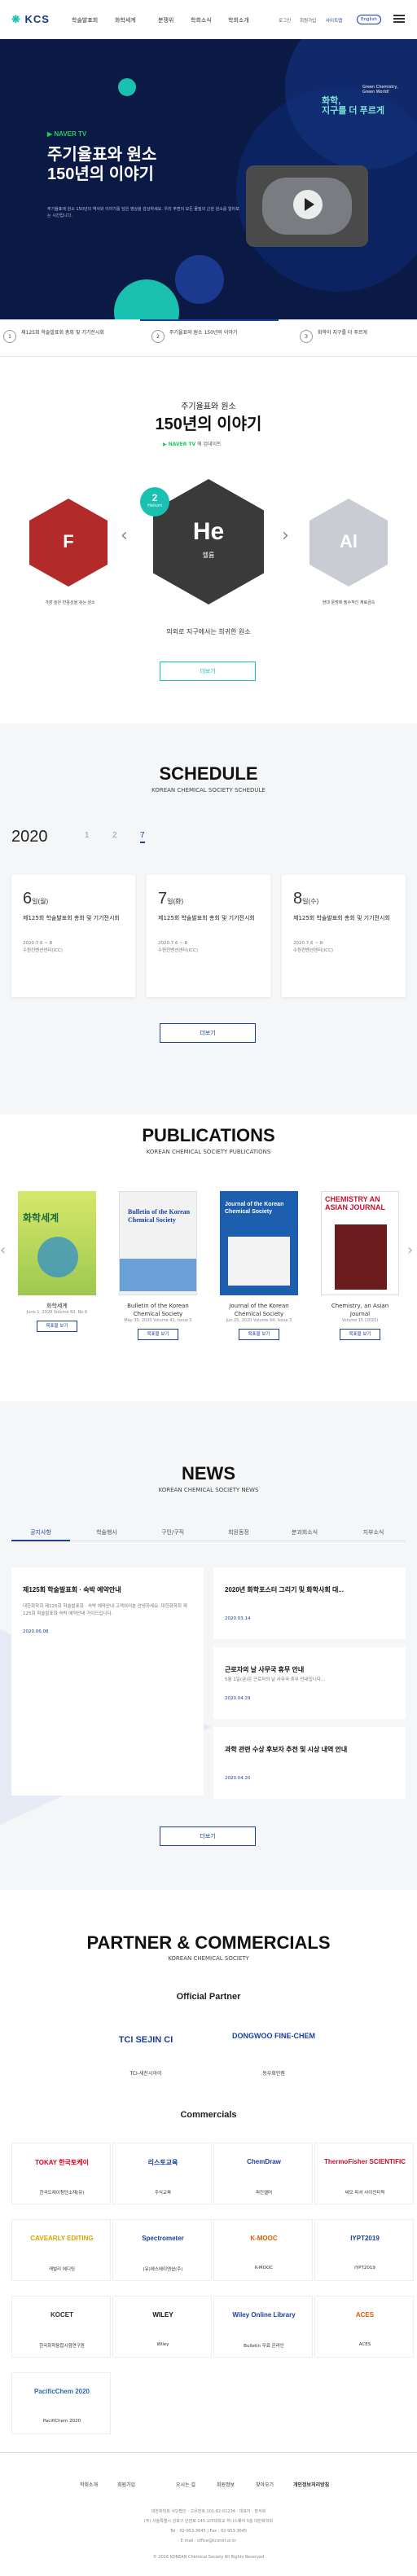 The height and width of the screenshot is (2576, 417). I want to click on footer-link: 오시는 길, so click(185, 2484).